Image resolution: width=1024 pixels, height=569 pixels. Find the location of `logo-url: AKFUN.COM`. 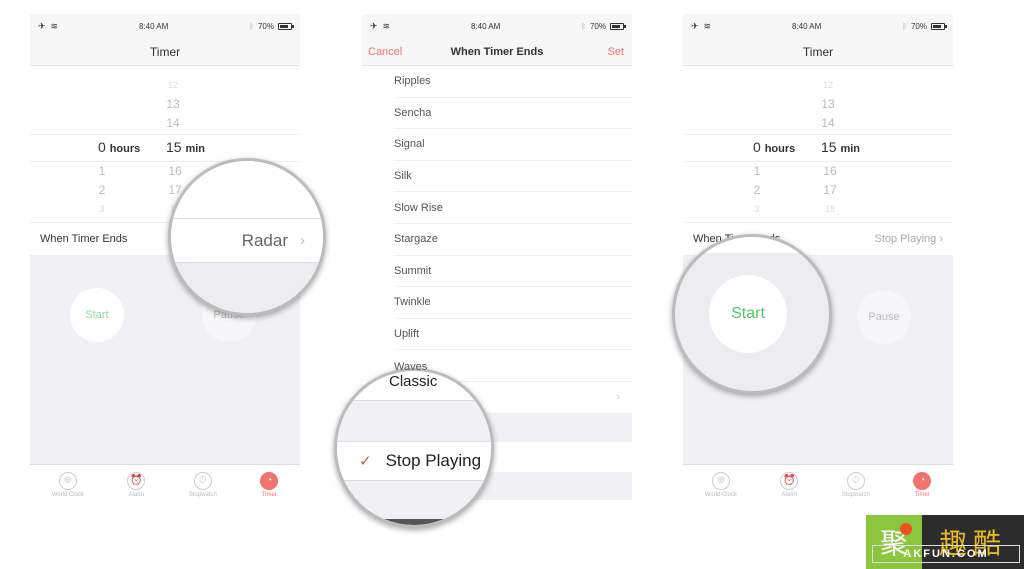

logo-url: AKFUN.COM is located at coordinates (946, 554).